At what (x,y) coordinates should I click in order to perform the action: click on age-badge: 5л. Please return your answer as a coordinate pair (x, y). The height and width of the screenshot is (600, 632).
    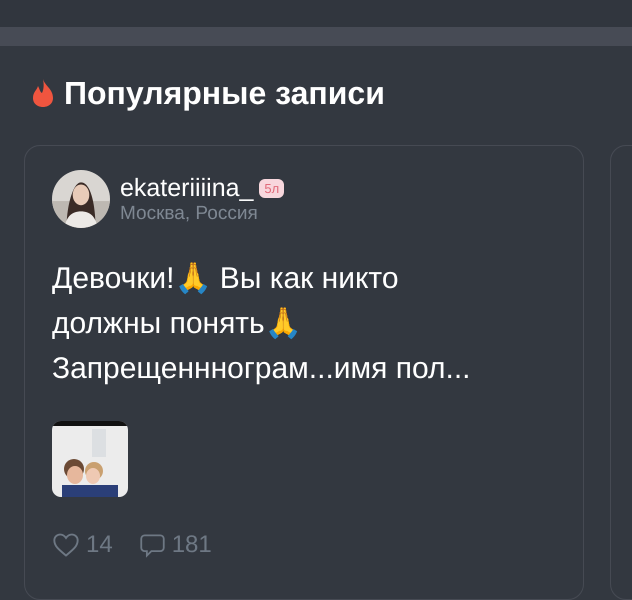
    Looking at the image, I should click on (271, 188).